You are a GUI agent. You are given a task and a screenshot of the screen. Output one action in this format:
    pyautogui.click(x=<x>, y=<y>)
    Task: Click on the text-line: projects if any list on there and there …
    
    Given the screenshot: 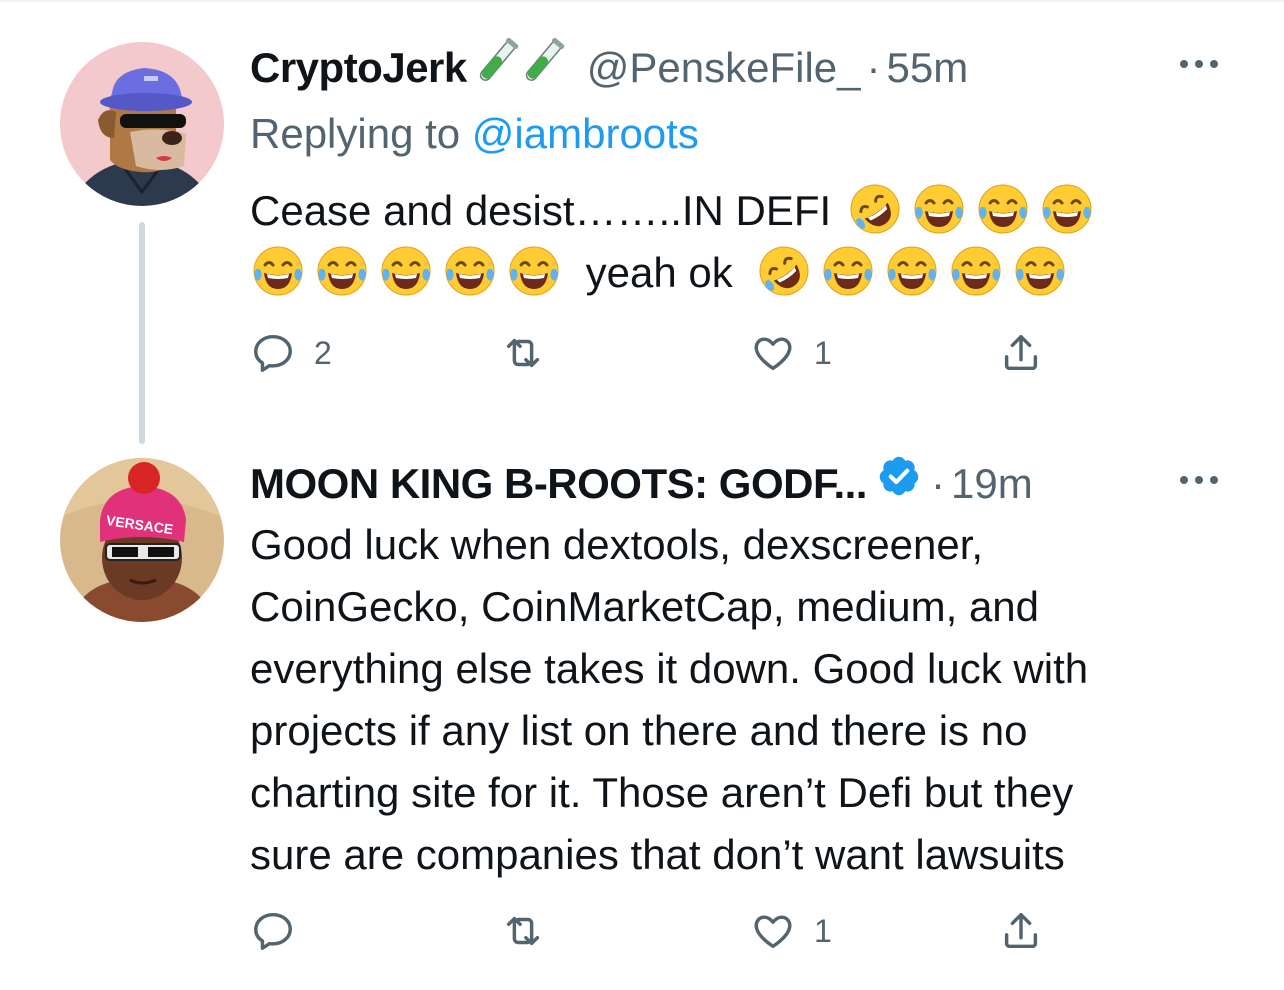 What is the action you would take?
    pyautogui.click(x=639, y=730)
    